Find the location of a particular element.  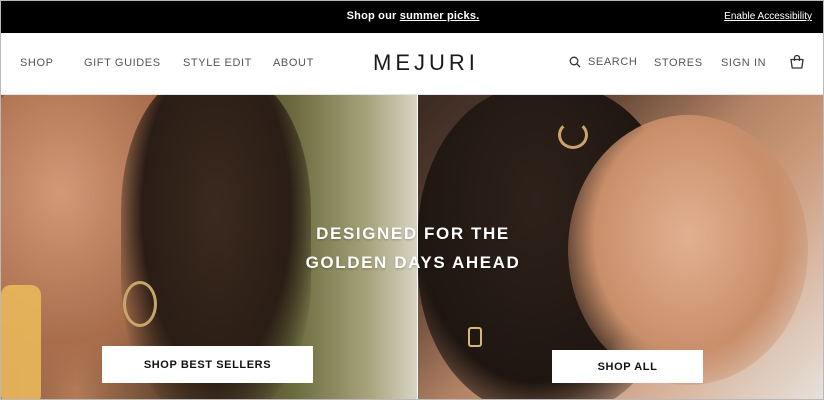

search-button: SEARCH is located at coordinates (603, 62).